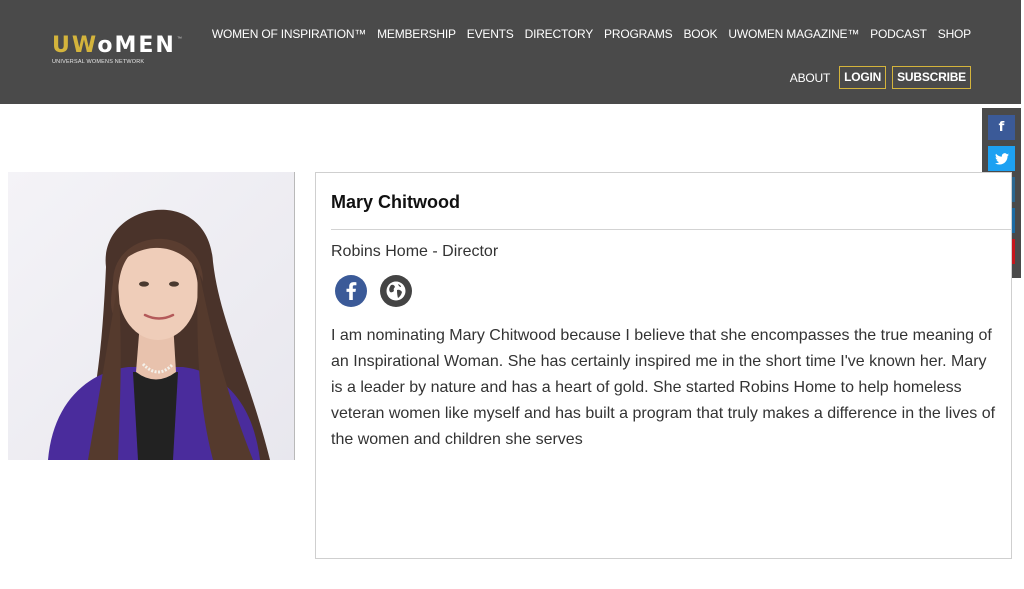 The width and height of the screenshot is (1024, 589). I want to click on facebook-icon, so click(351, 291).